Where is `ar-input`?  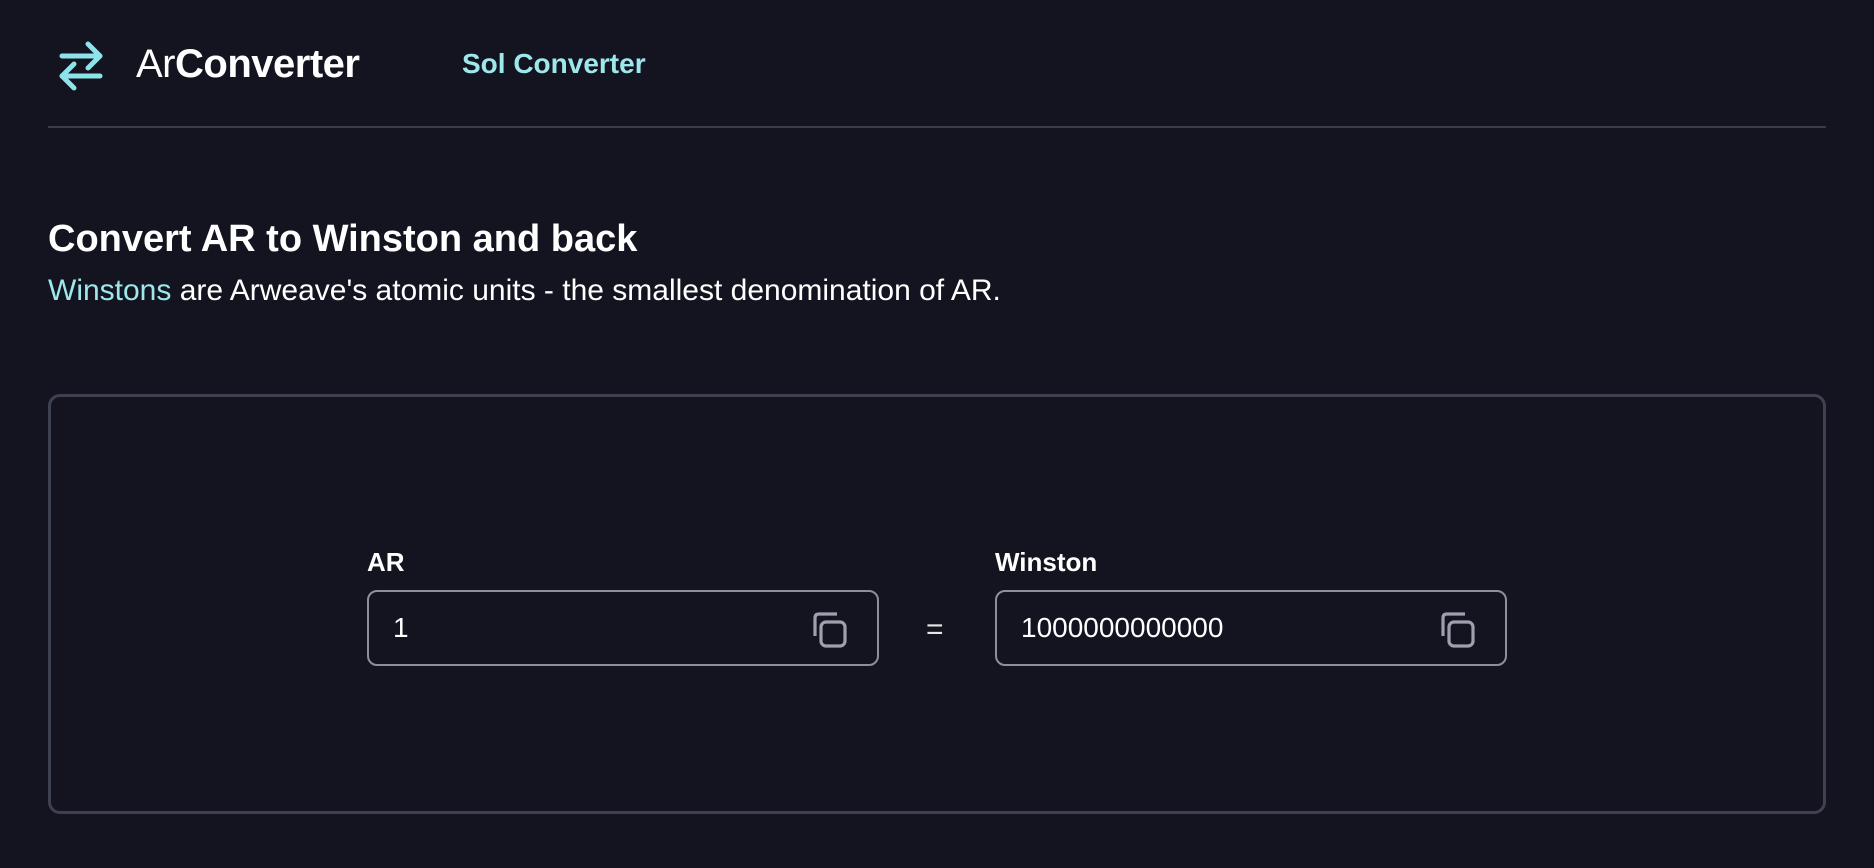
ar-input is located at coordinates (593, 628).